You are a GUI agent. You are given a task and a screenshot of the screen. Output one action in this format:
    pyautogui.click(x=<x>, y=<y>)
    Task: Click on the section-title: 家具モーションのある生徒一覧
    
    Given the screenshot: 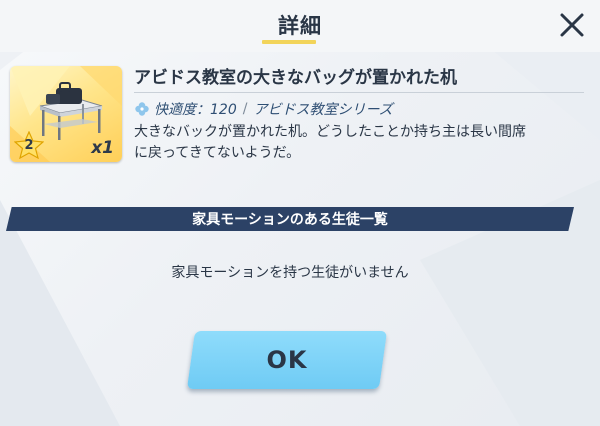 What is the action you would take?
    pyautogui.click(x=290, y=220)
    